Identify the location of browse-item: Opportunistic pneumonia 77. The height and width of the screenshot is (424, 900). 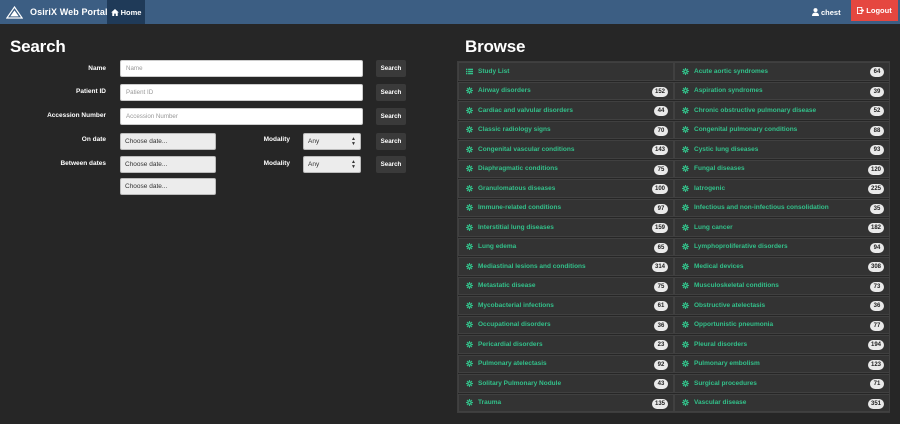
(782, 324).